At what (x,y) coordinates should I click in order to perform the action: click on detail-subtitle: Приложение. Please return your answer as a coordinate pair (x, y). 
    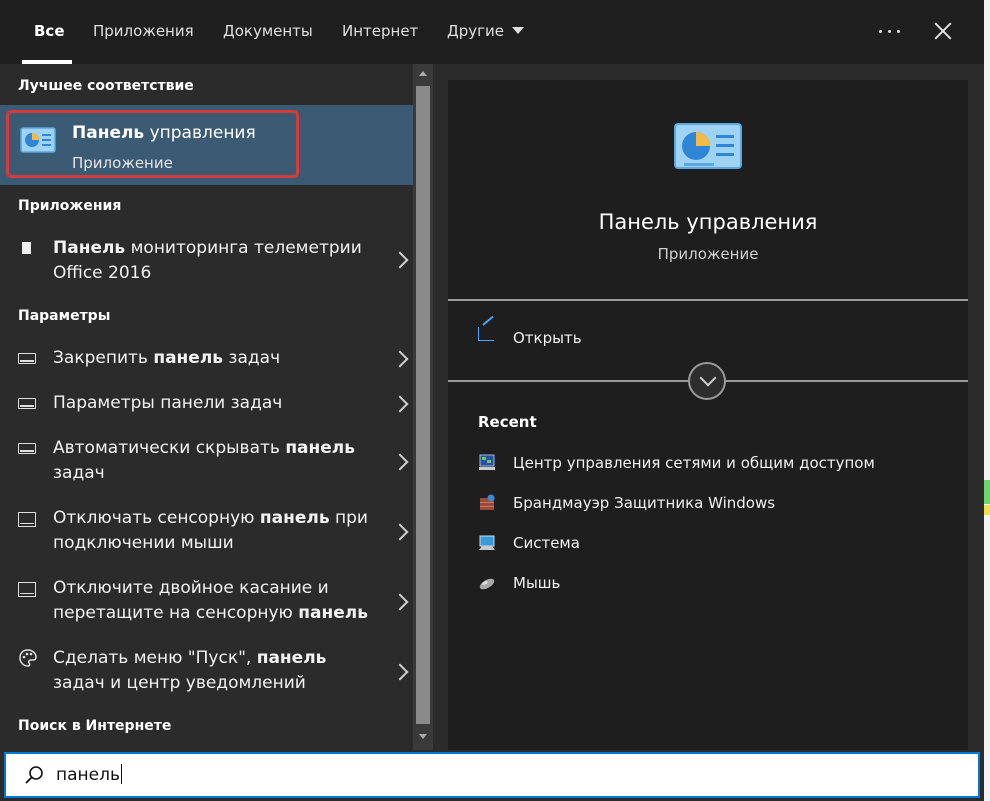
    Looking at the image, I should click on (708, 254).